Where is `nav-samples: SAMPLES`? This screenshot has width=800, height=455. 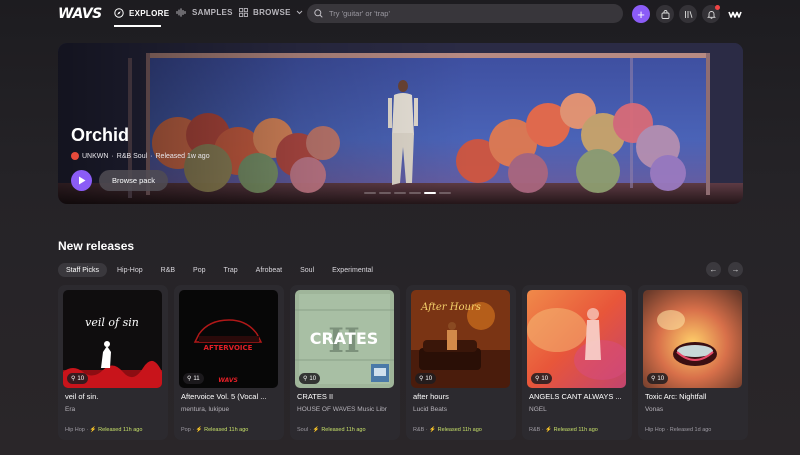
nav-samples: SAMPLES is located at coordinates (204, 12).